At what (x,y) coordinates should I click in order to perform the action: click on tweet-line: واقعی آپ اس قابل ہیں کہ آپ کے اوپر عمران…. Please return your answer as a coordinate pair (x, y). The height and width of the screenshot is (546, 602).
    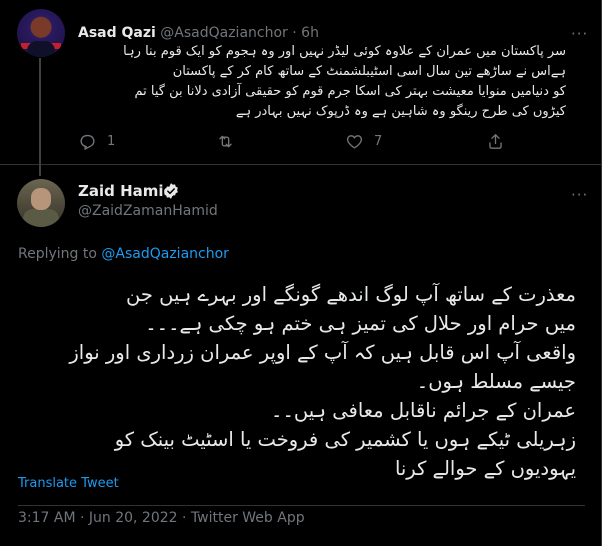
    Looking at the image, I should click on (322, 352).